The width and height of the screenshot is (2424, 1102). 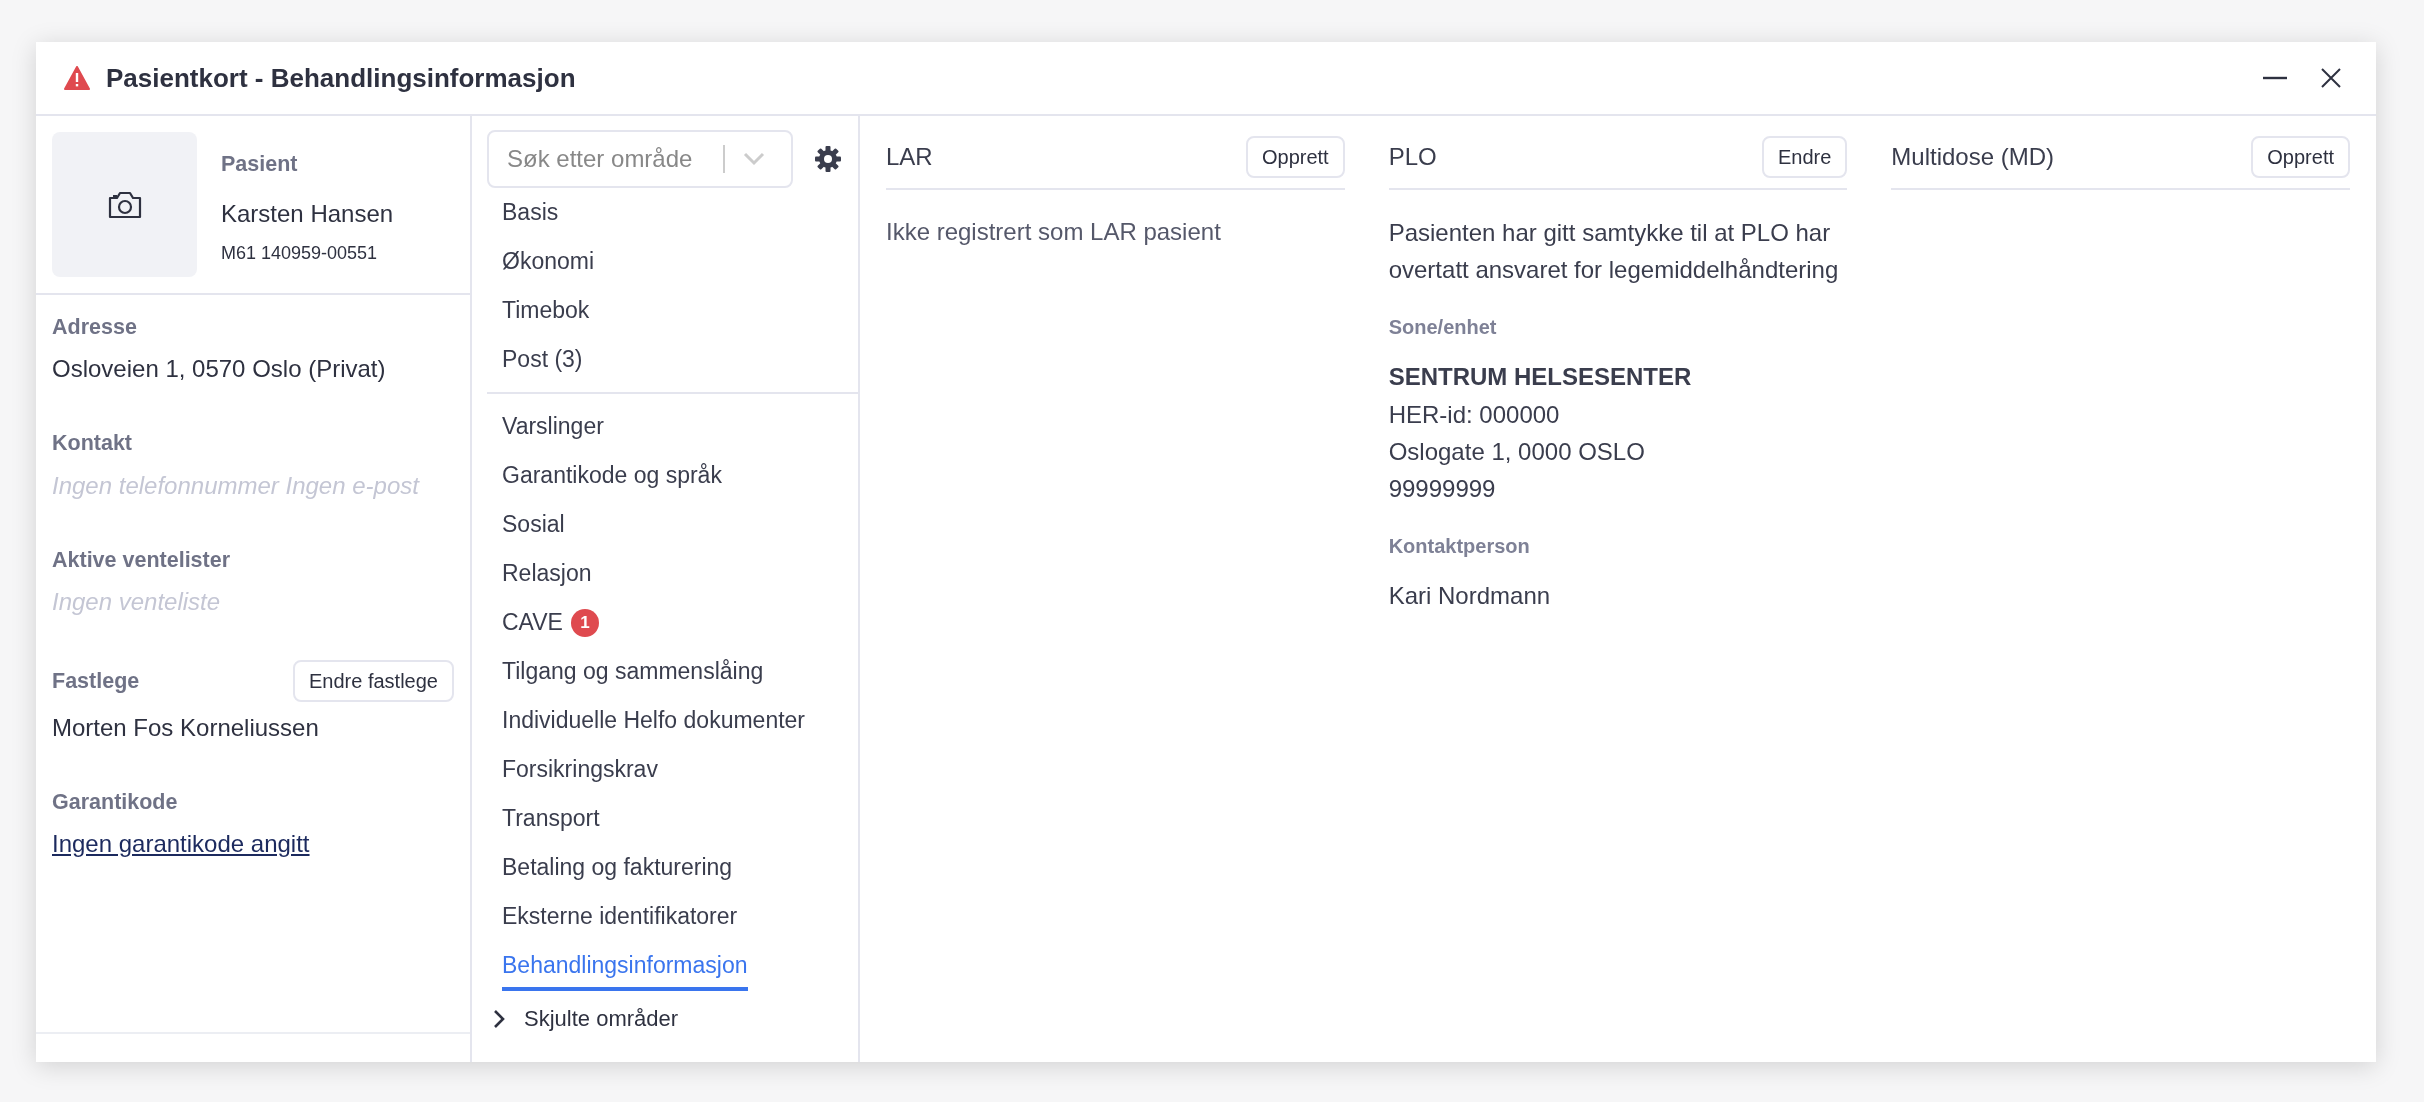 I want to click on panel-title: Multidose (MD), so click(x=1973, y=157).